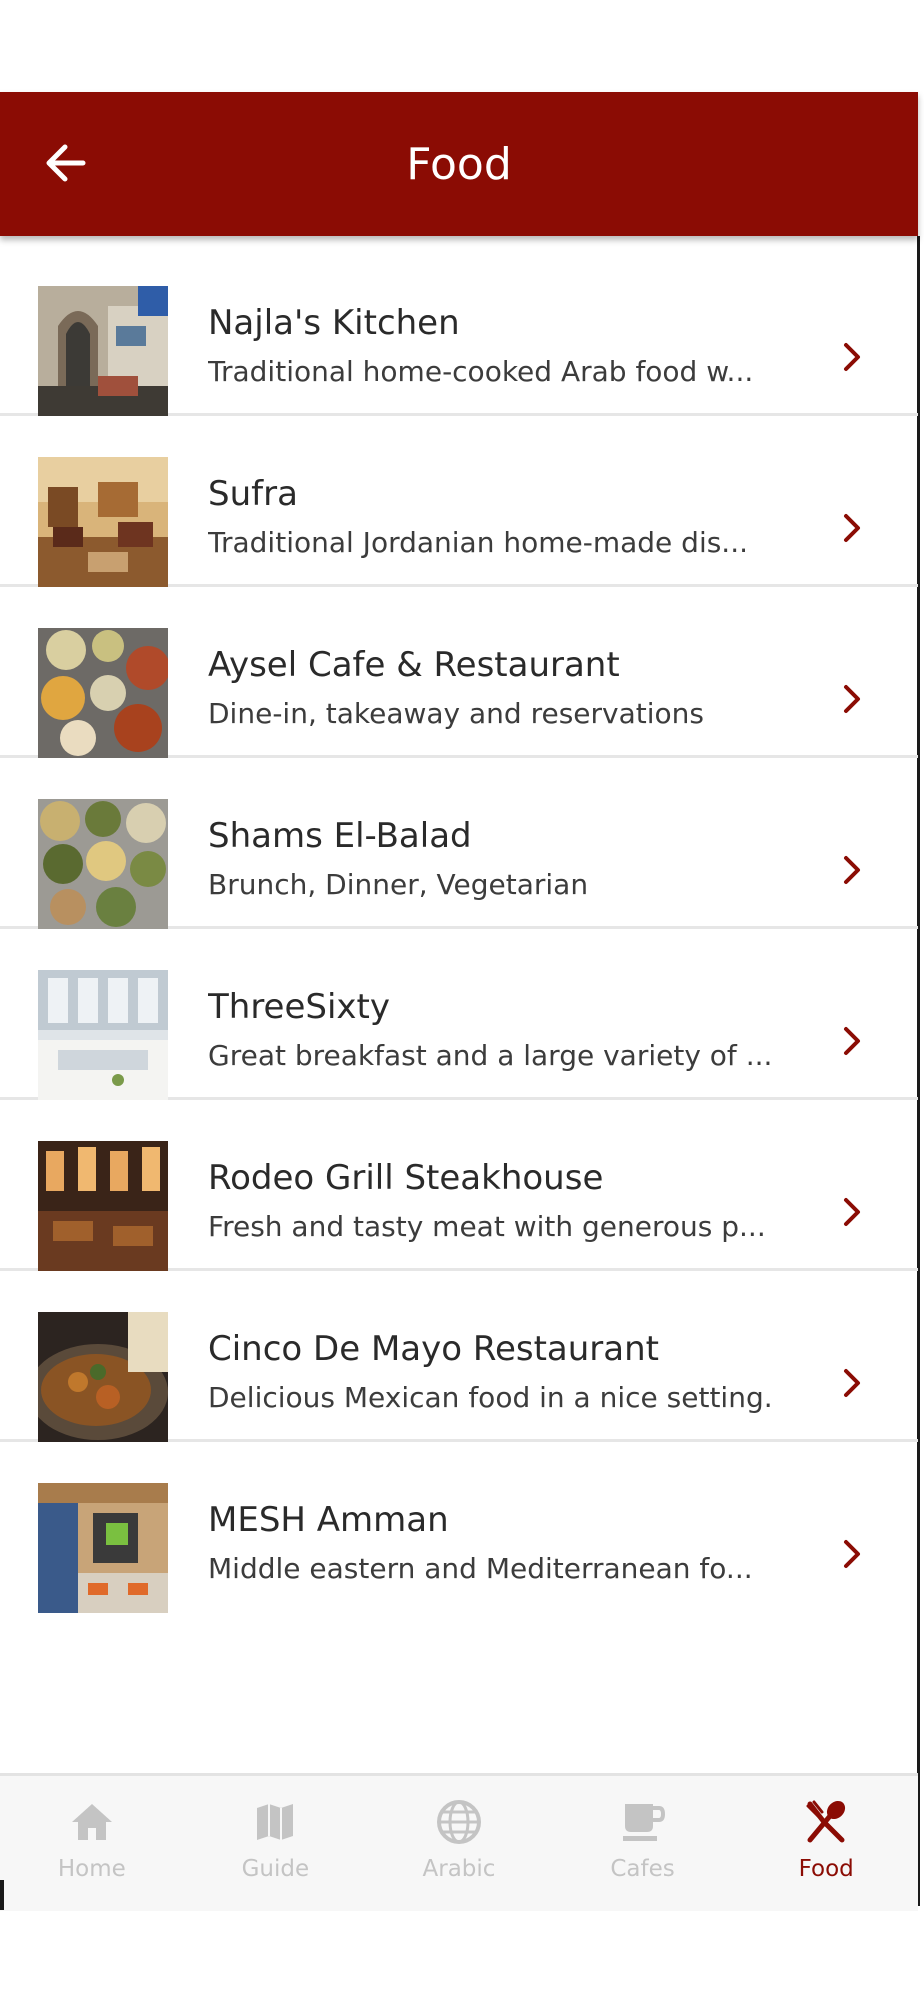  Describe the element at coordinates (826, 1869) in the screenshot. I see `nav-label-food: Food` at that location.